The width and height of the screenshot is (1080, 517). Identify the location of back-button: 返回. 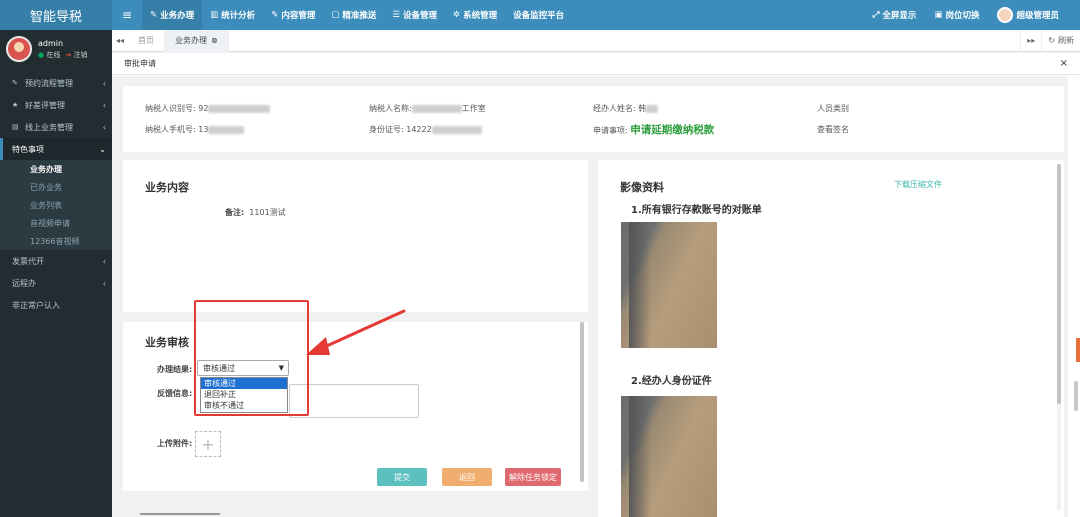
(467, 477).